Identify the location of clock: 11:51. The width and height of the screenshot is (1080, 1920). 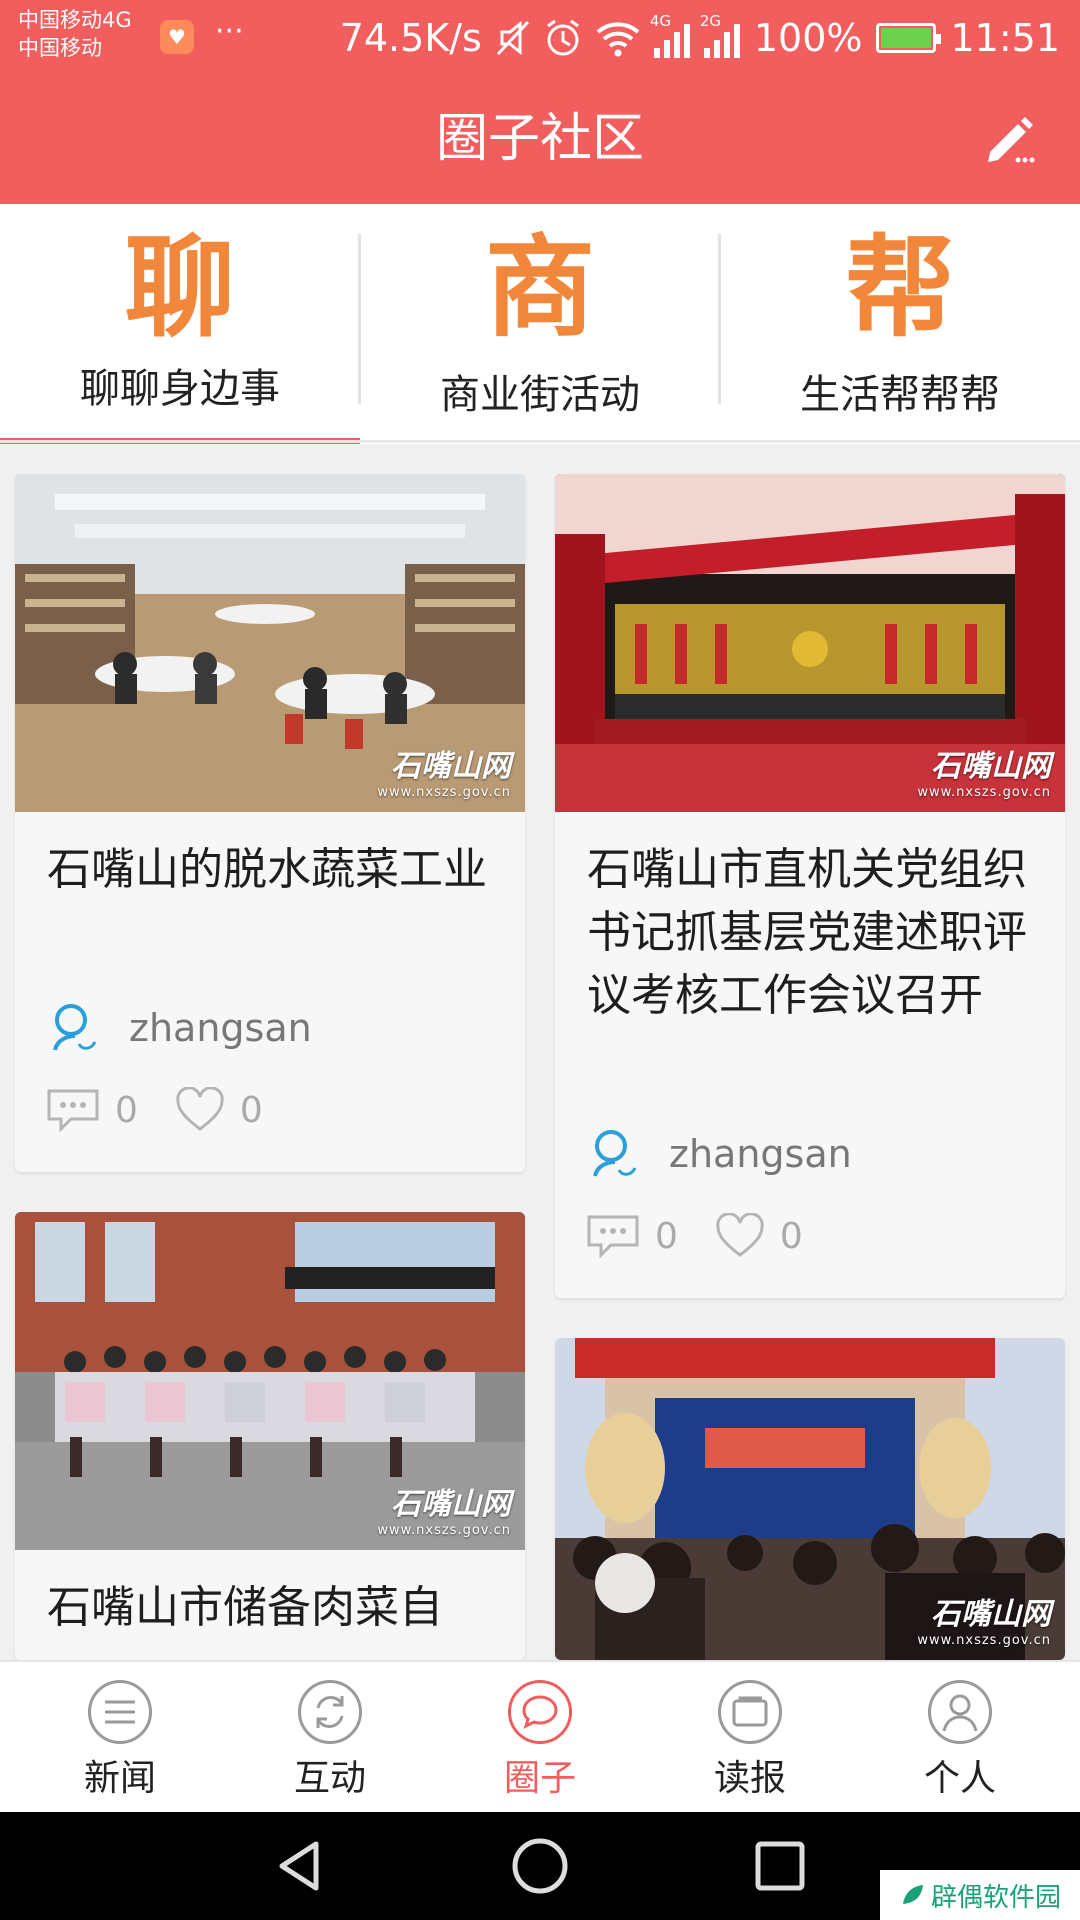
(1005, 38).